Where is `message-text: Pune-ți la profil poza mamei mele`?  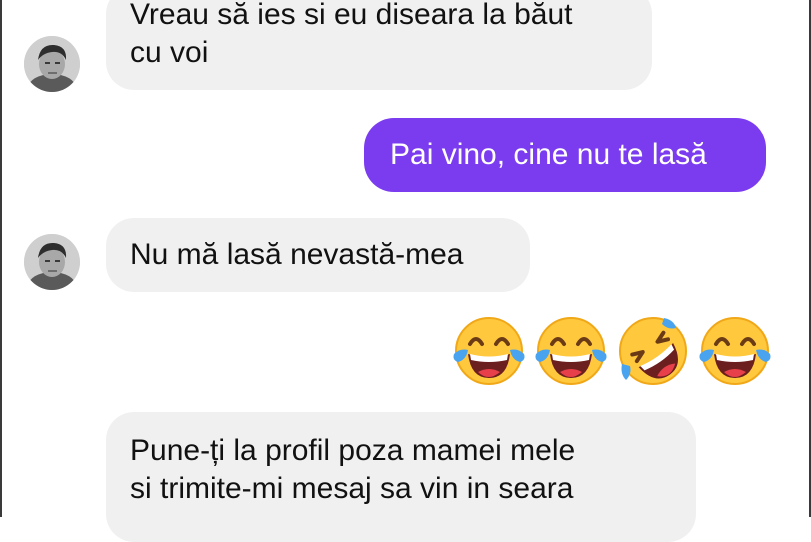 message-text: Pune-ți la profil poza mamei mele is located at coordinates (353, 450).